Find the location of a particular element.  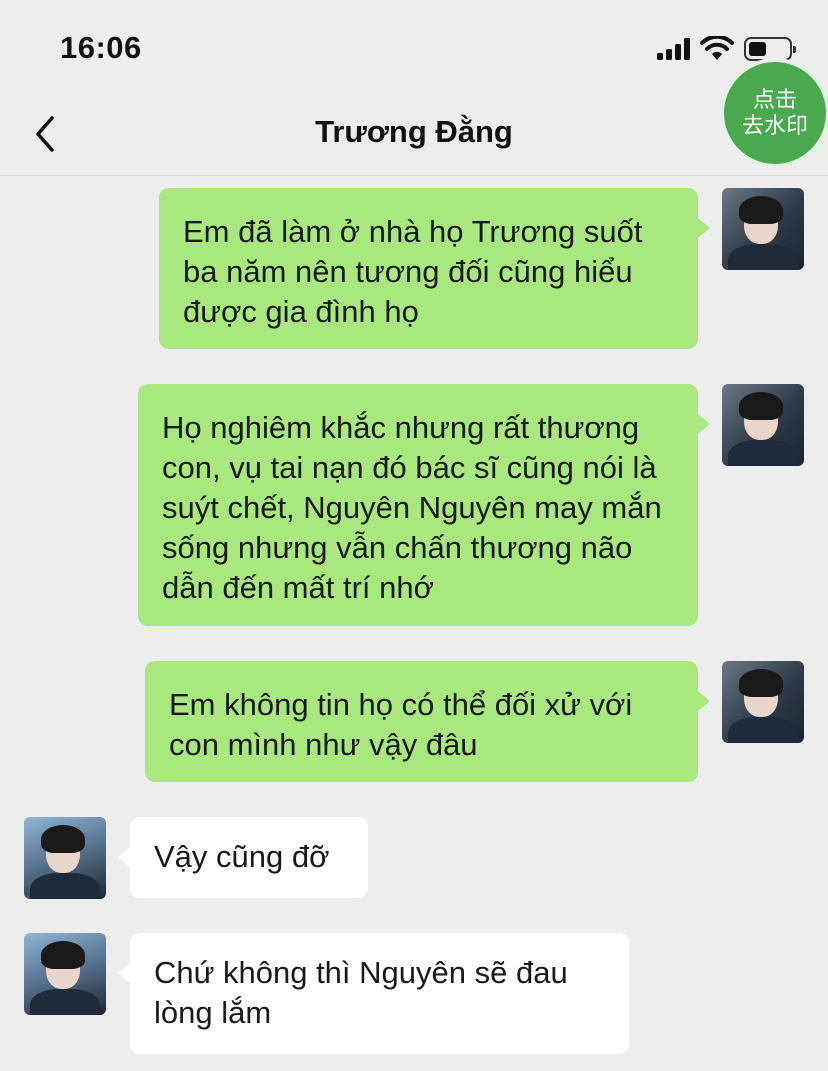

wifi-icon is located at coordinates (717, 48).